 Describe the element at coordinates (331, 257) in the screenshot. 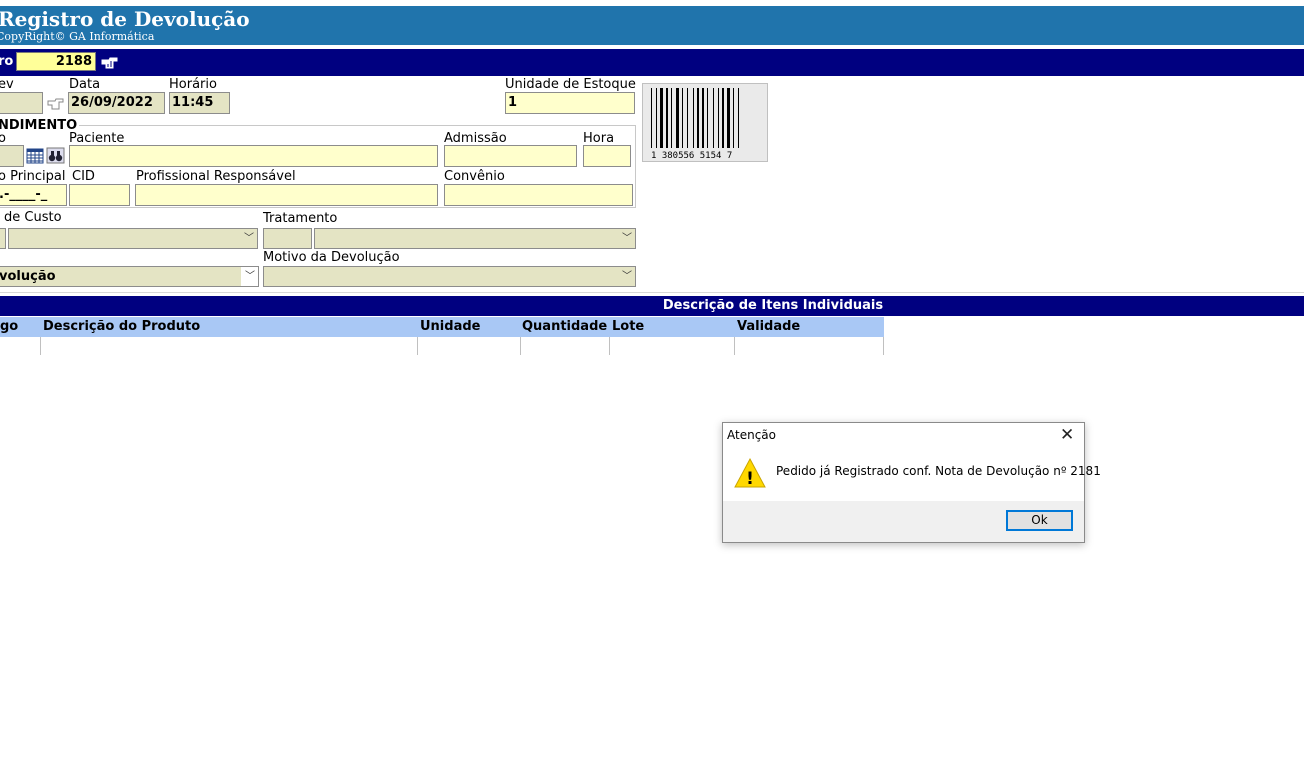

I see `motivo-label: Motivo da Devolução` at that location.